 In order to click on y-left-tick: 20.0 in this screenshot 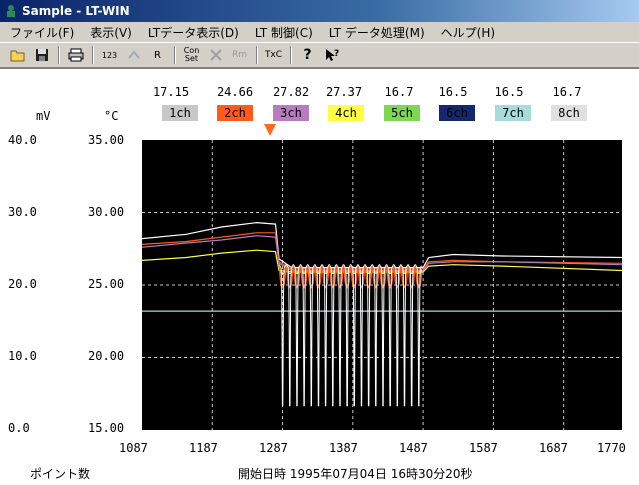, I will do `click(22, 284)`.